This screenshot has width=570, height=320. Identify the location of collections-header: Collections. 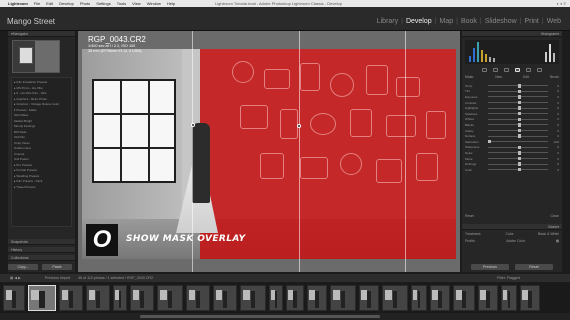
(41, 258).